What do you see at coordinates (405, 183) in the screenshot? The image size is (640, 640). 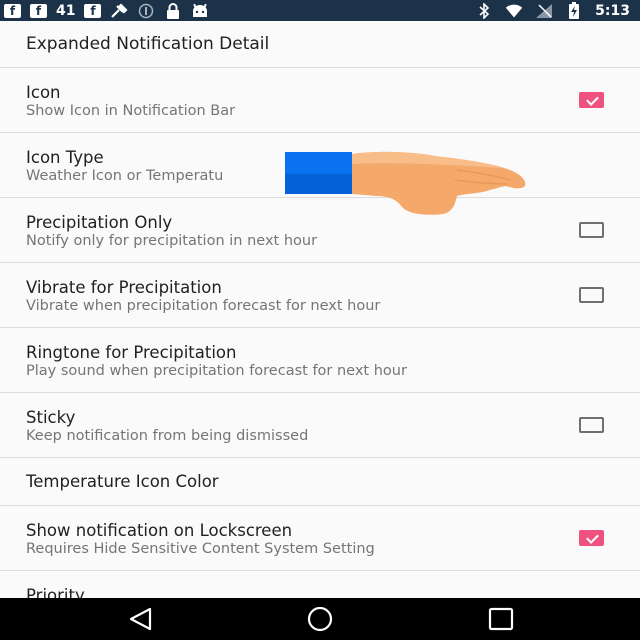 I see `pointing-hand-icon` at bounding box center [405, 183].